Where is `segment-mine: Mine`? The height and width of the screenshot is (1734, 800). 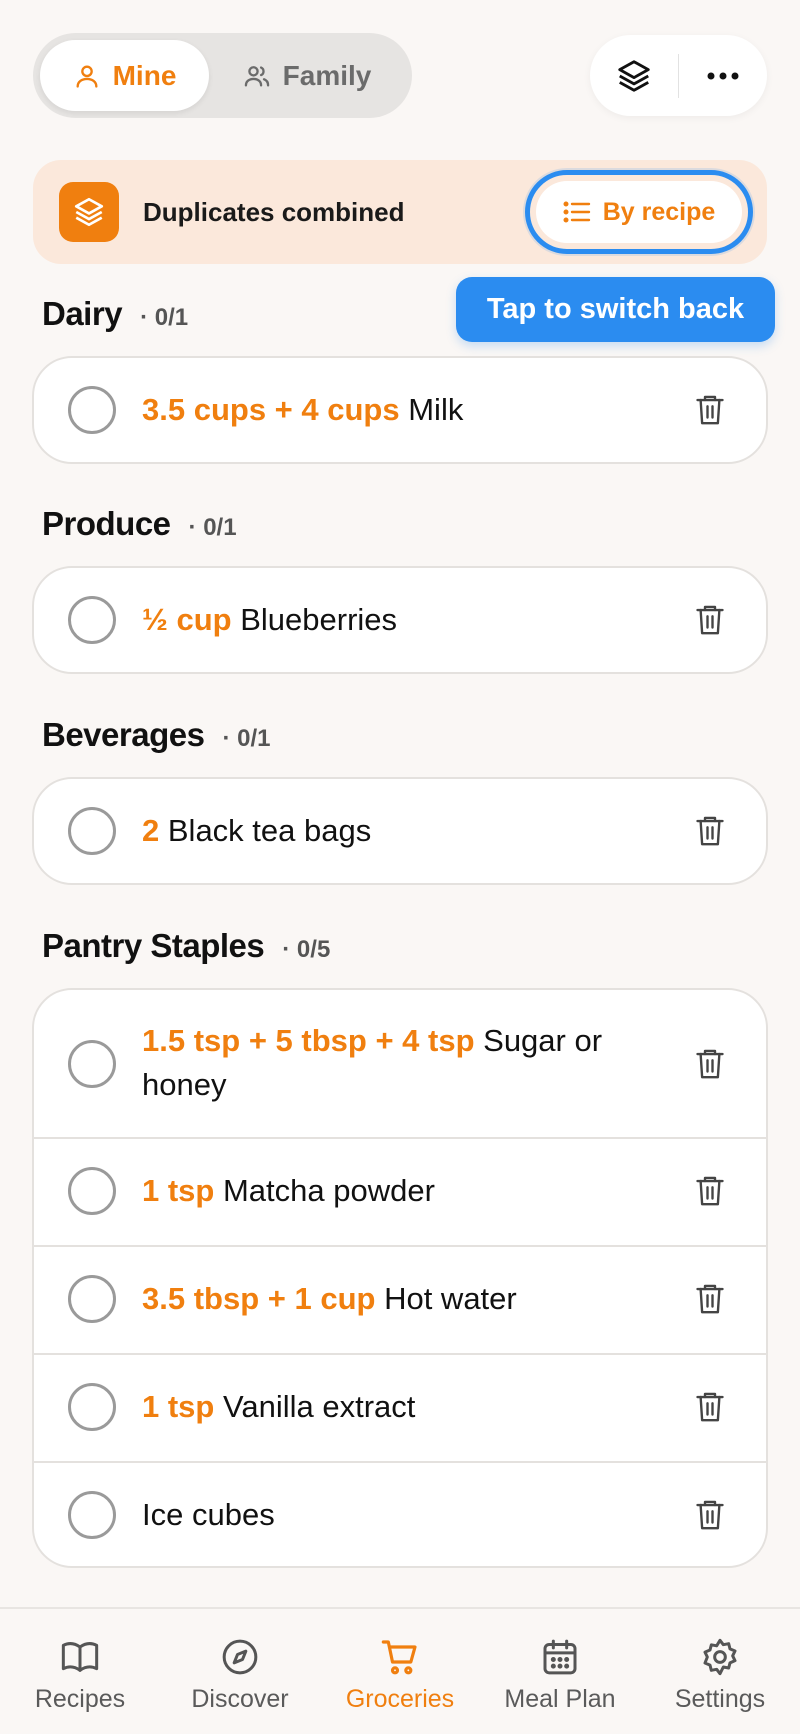
segment-mine: Mine is located at coordinates (124, 75).